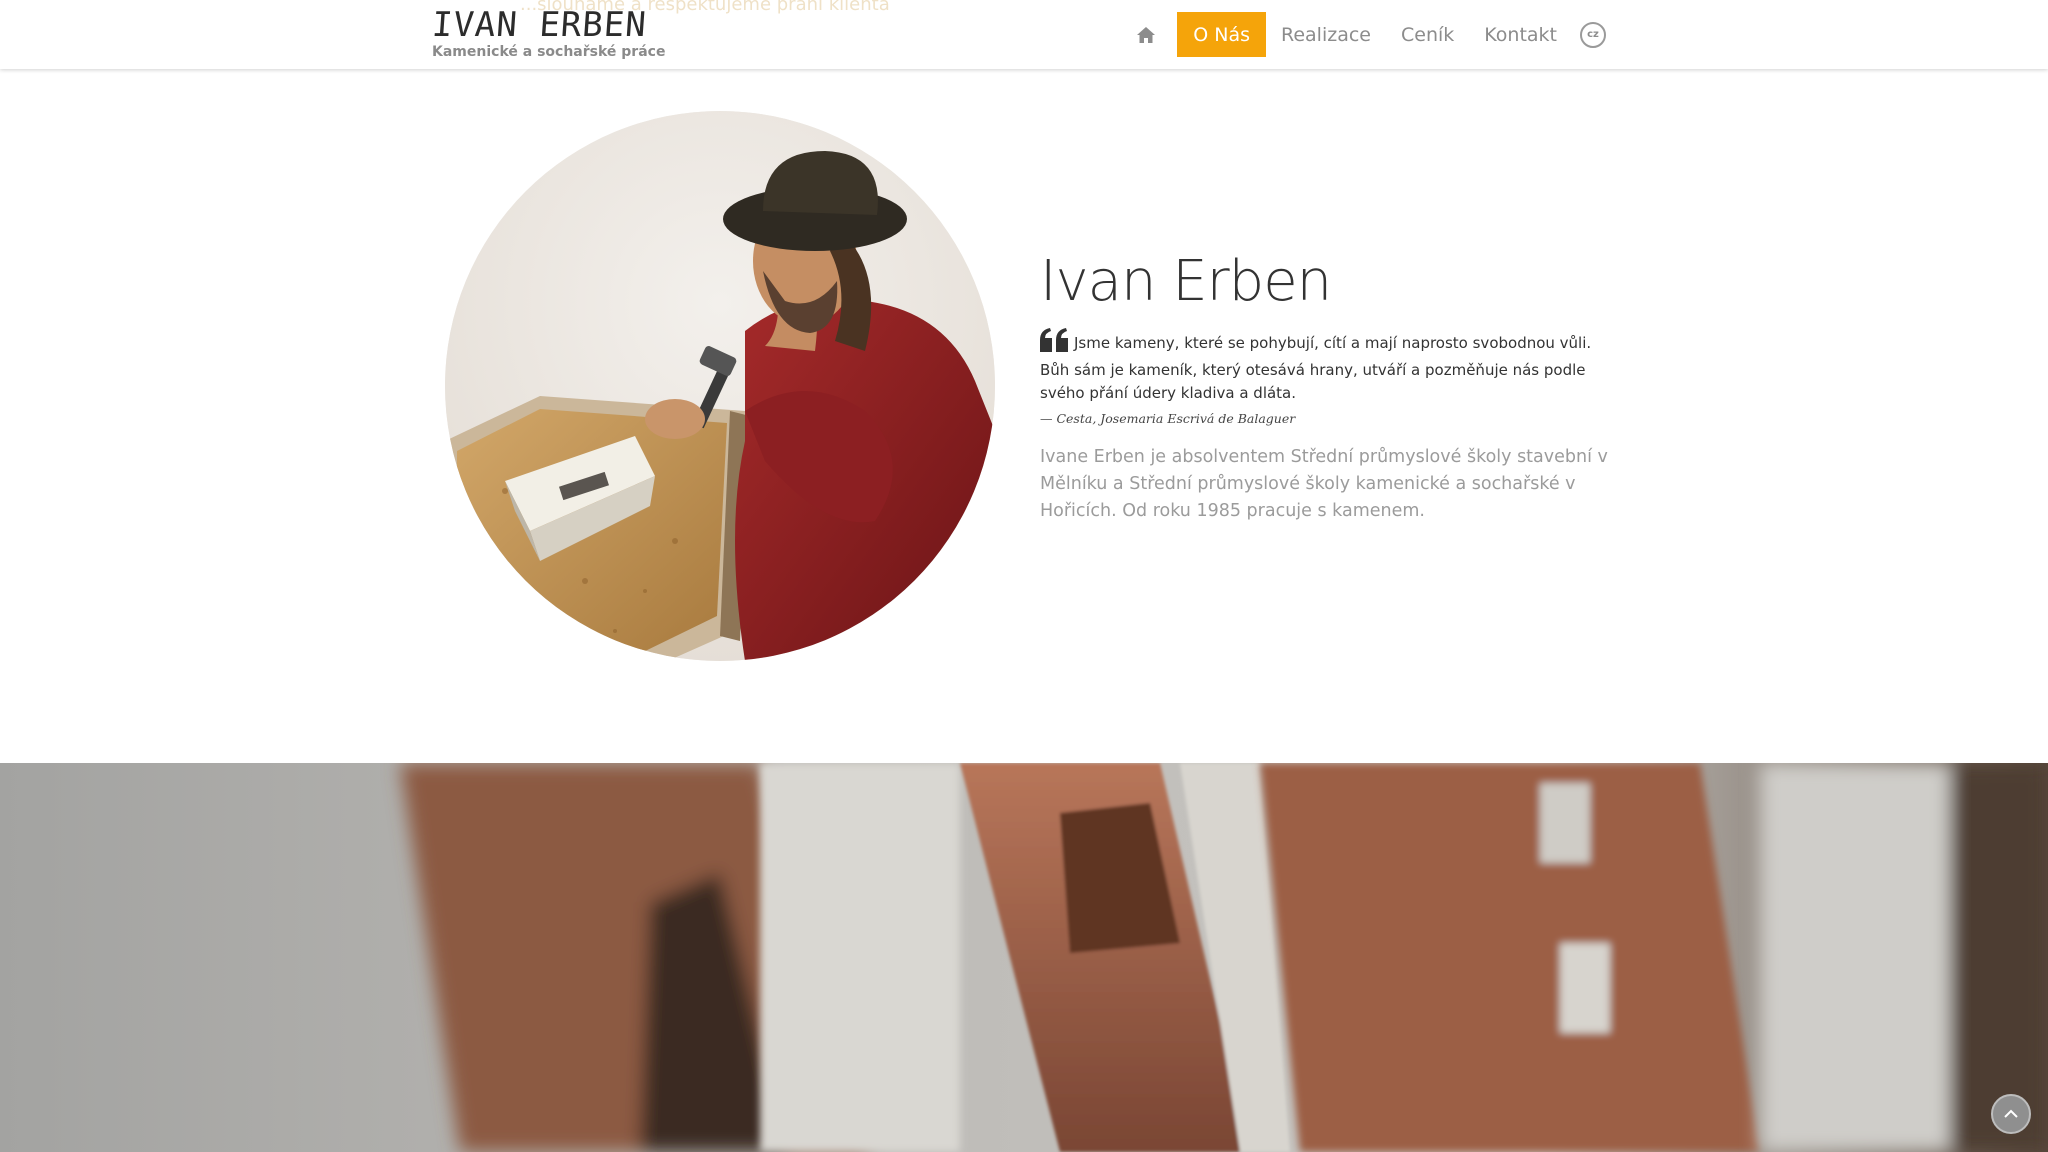 The width and height of the screenshot is (2048, 1152). I want to click on nav-item-label: Realizace, so click(1325, 34).